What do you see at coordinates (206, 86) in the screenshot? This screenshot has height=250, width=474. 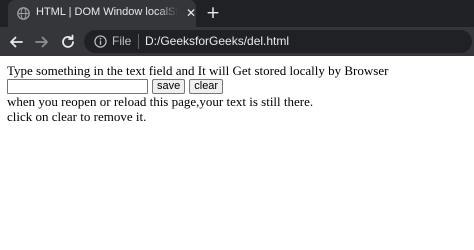 I see `clear-button: clear` at bounding box center [206, 86].